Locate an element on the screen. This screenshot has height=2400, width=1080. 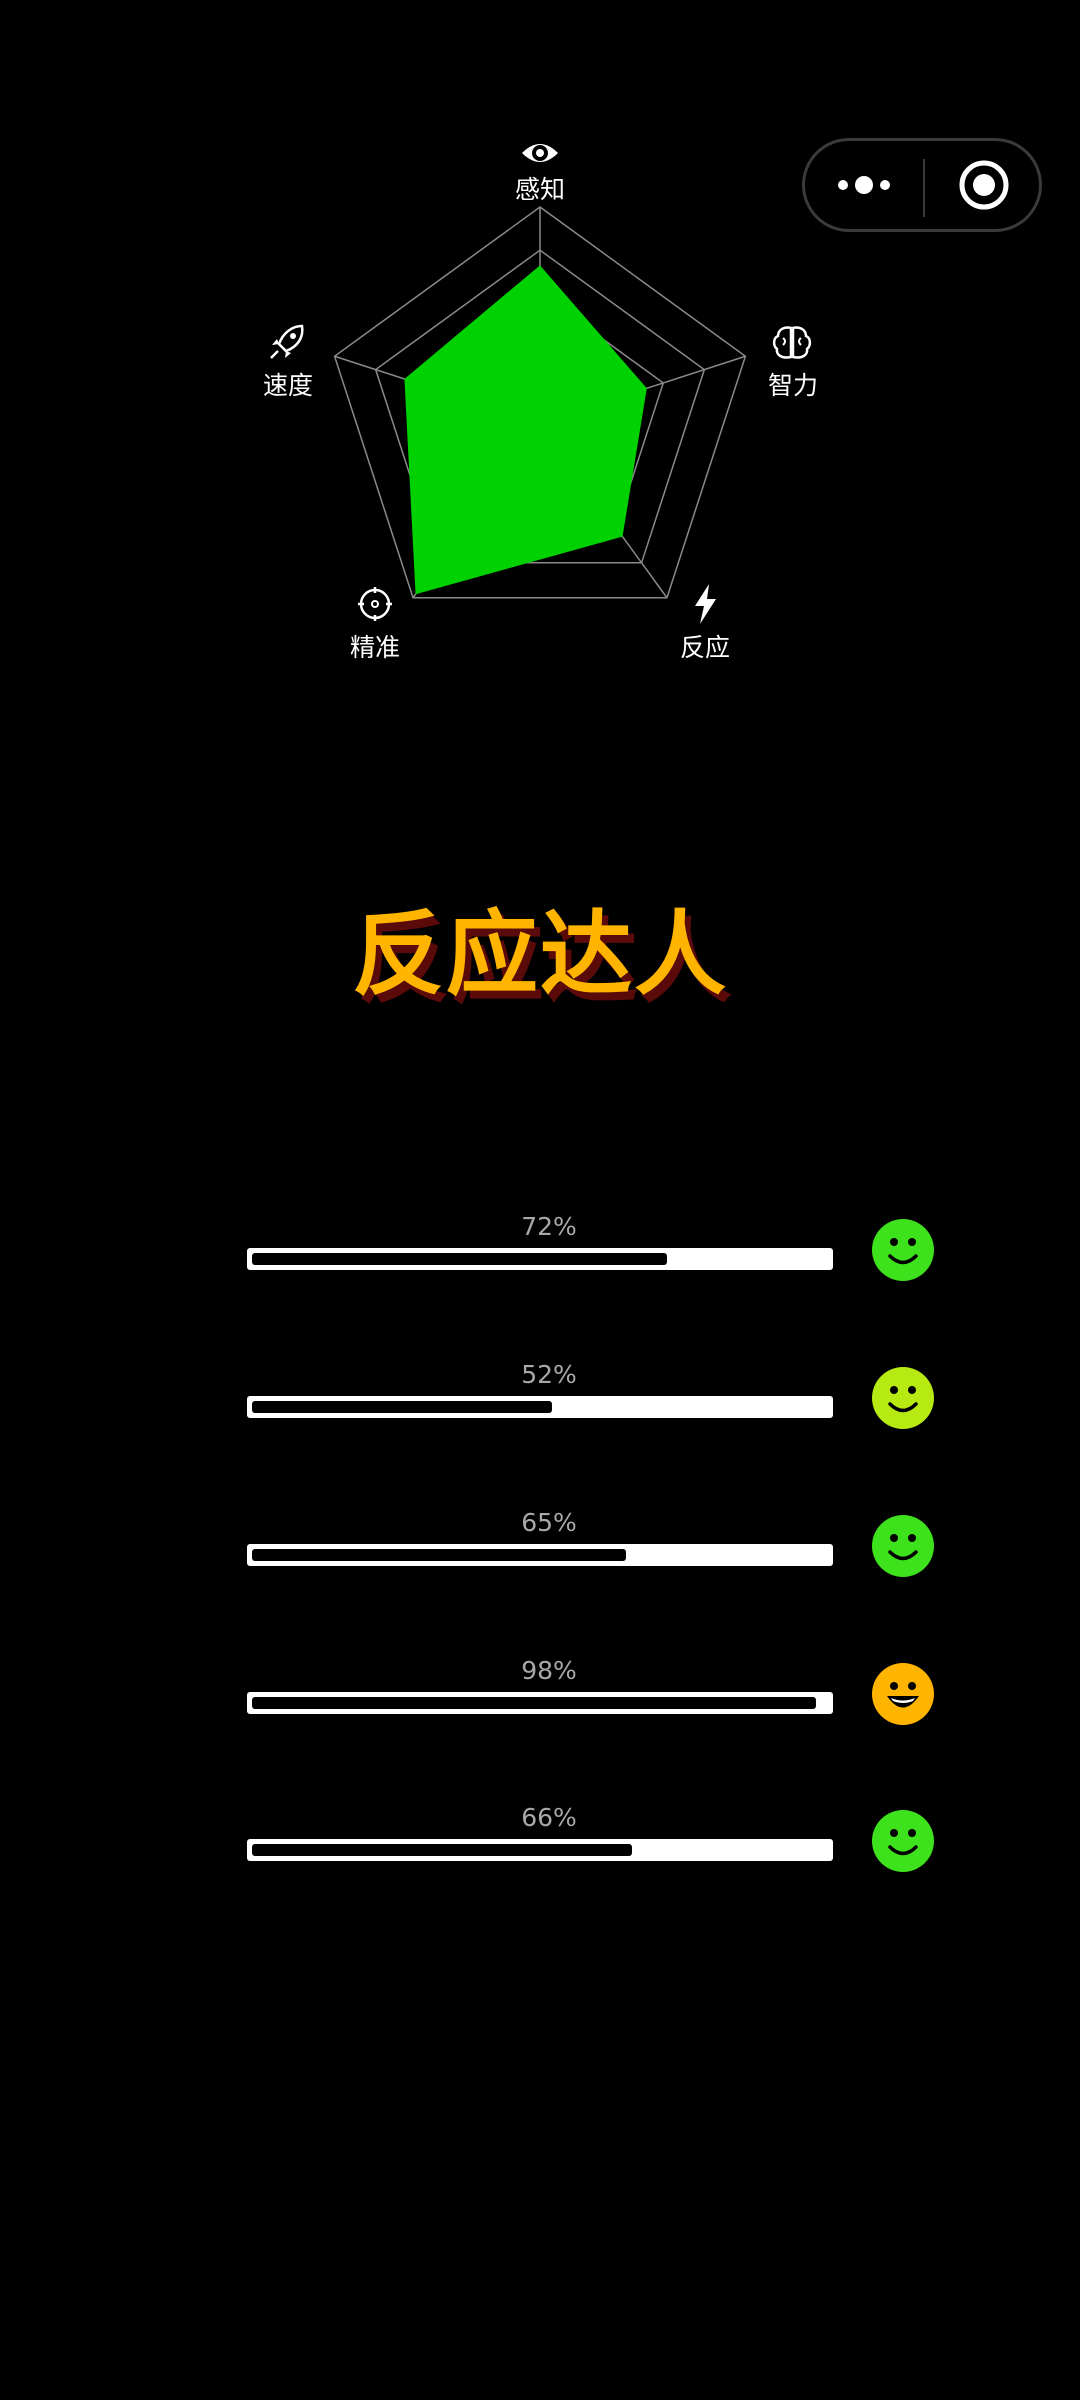
lightning-icon is located at coordinates (705, 603).